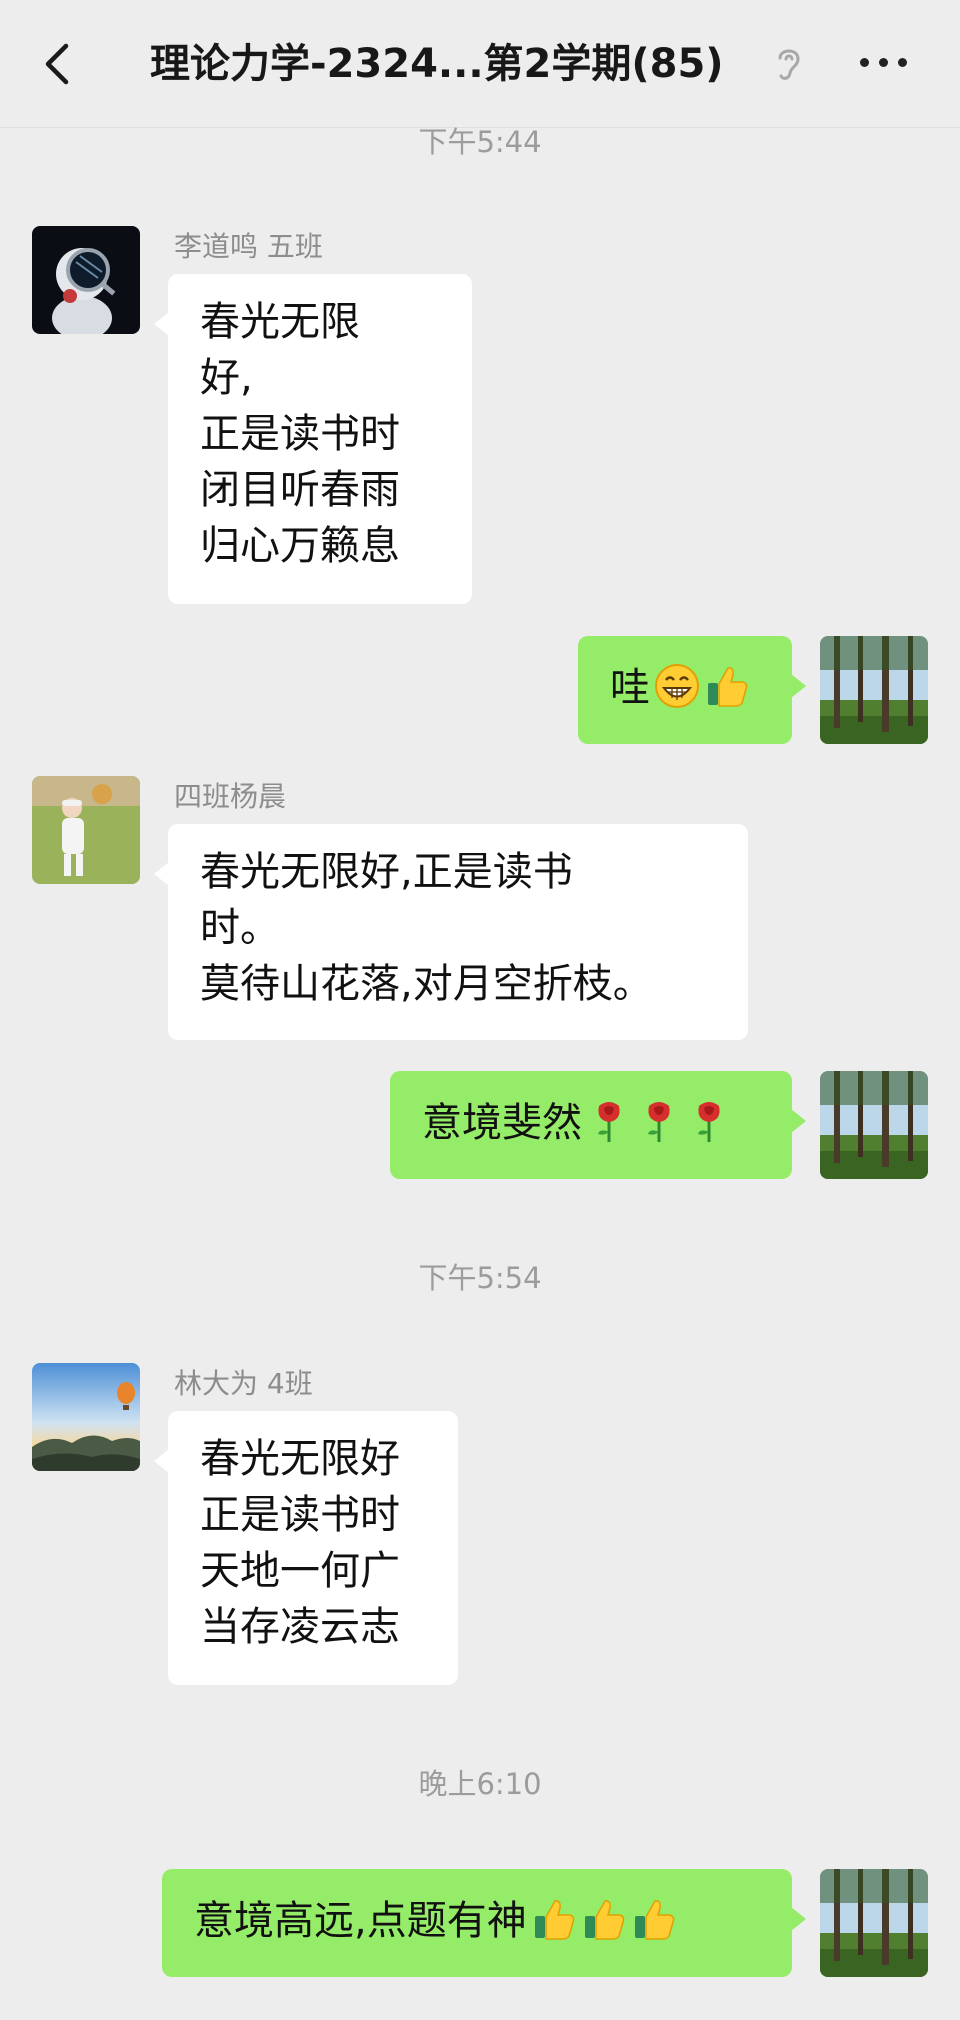 The height and width of the screenshot is (2020, 960). I want to click on message-text: 意境高远,点题有神, so click(360, 1921).